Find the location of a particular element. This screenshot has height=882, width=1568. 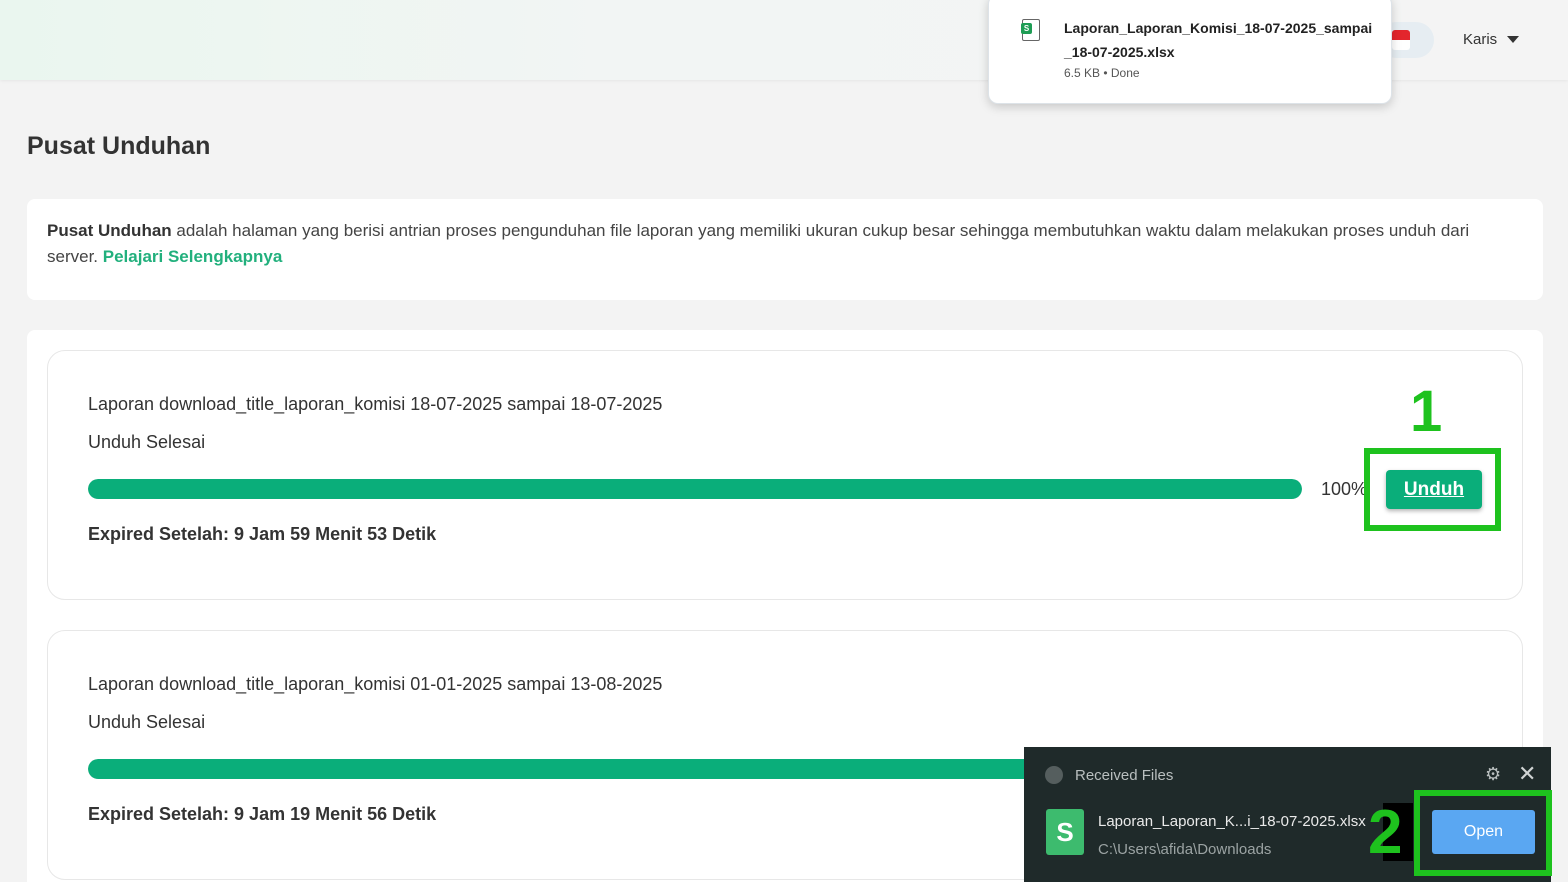

app-icon is located at coordinates (1054, 775).